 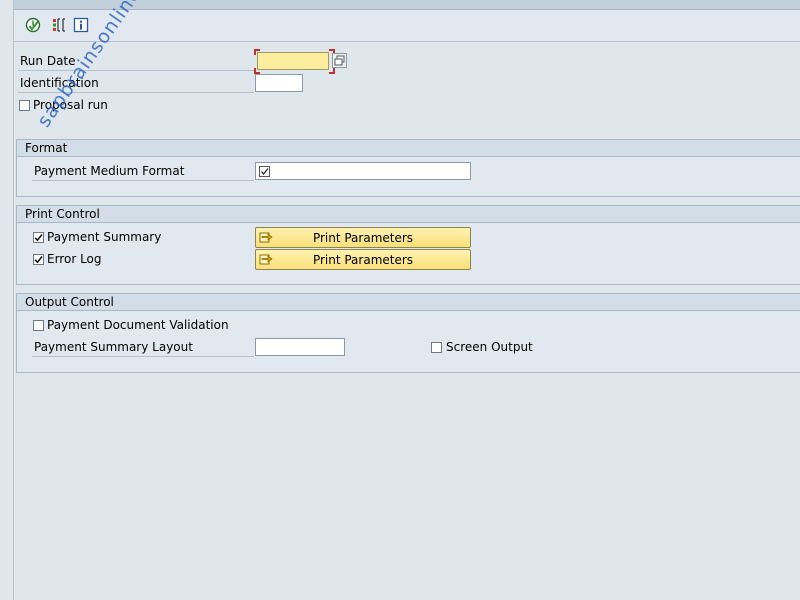 I want to click on identification-input, so click(x=279, y=83).